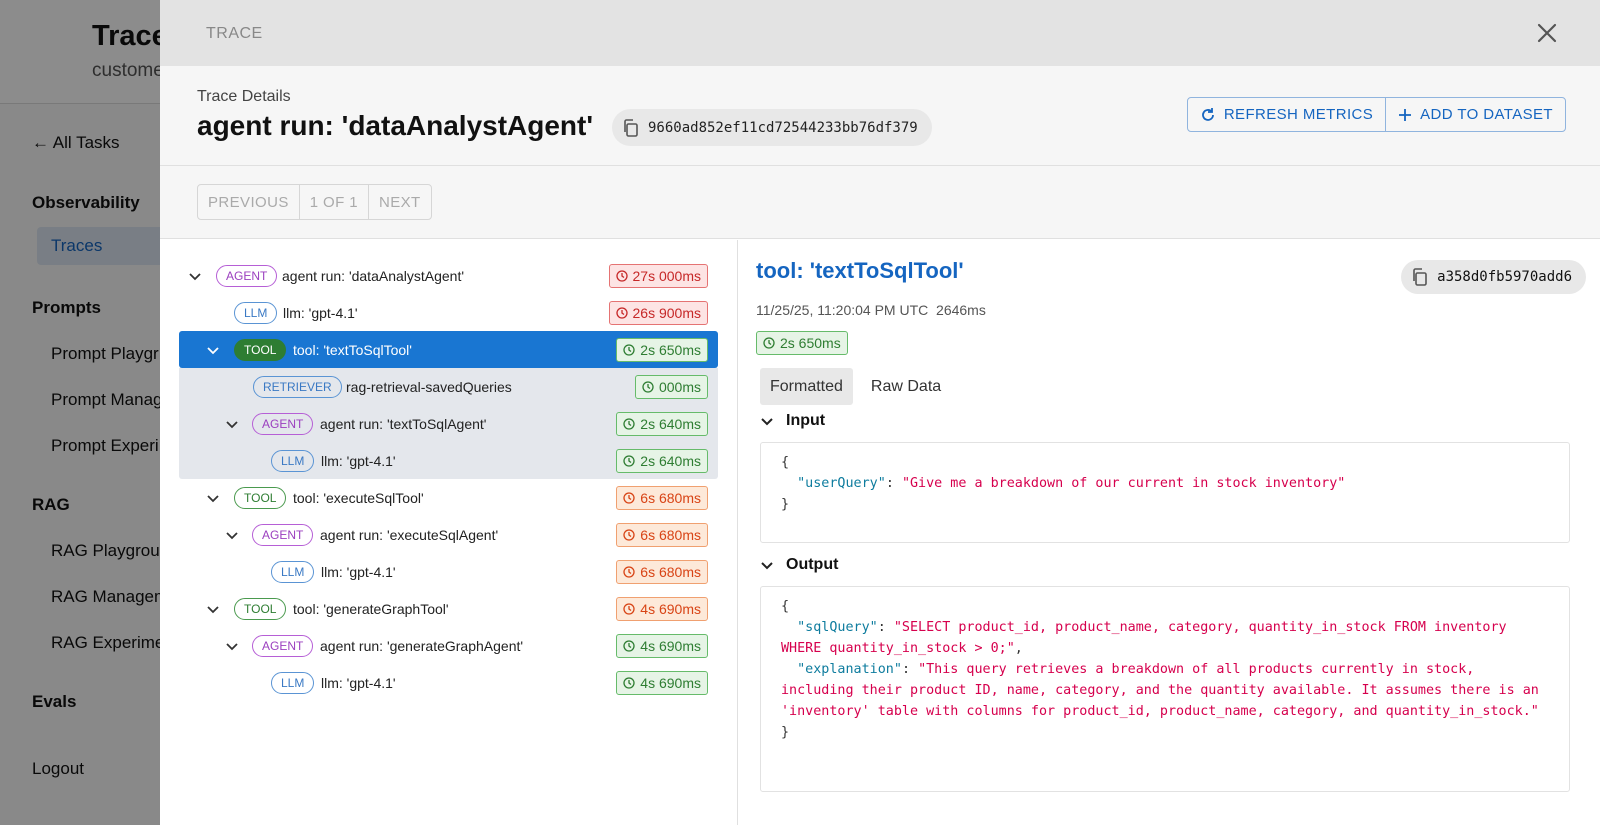 Image resolution: width=1600 pixels, height=825 pixels. What do you see at coordinates (799, 565) in the screenshot?
I see `output-section-toggle: Output` at bounding box center [799, 565].